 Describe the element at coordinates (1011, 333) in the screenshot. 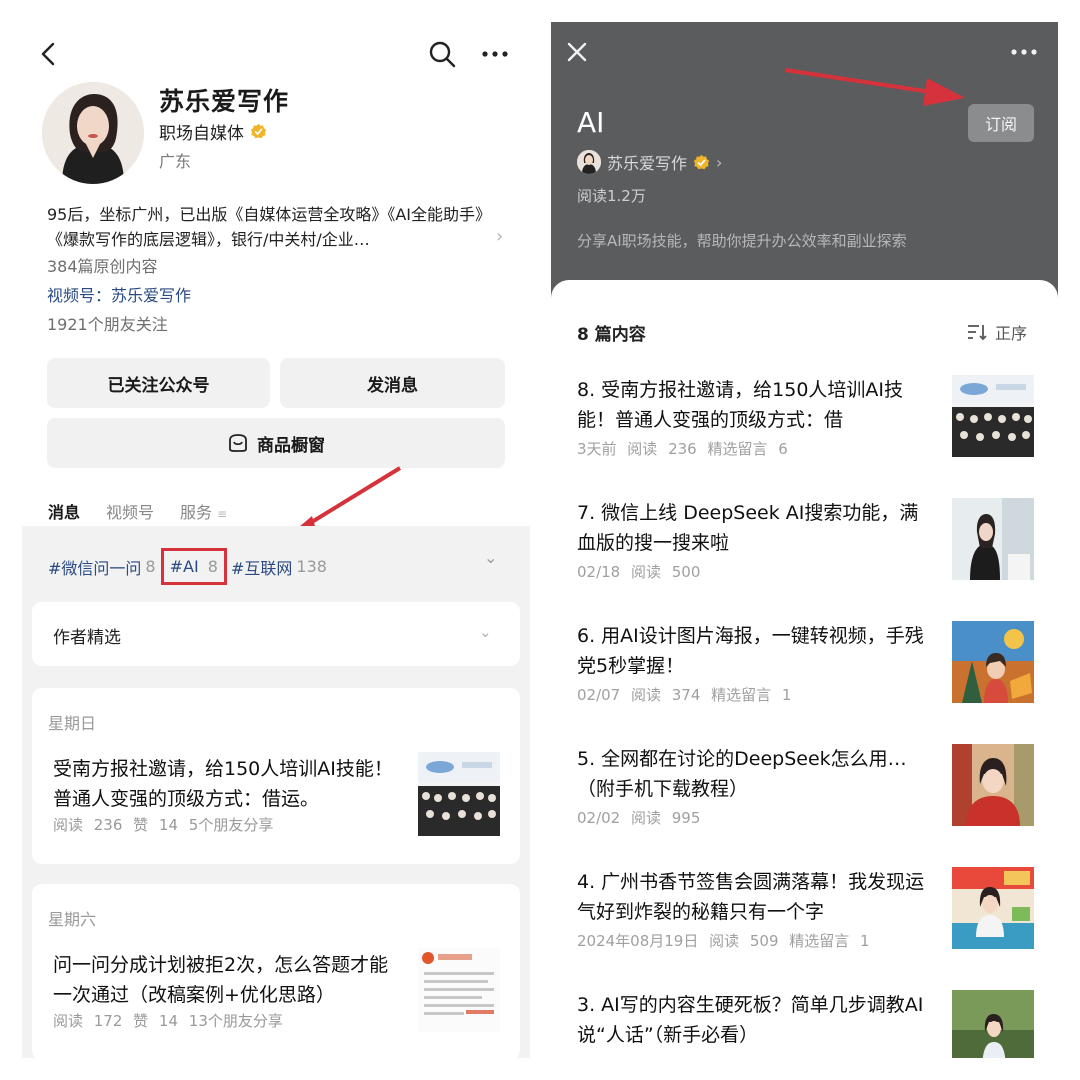

I see `sort-label: 正序` at that location.